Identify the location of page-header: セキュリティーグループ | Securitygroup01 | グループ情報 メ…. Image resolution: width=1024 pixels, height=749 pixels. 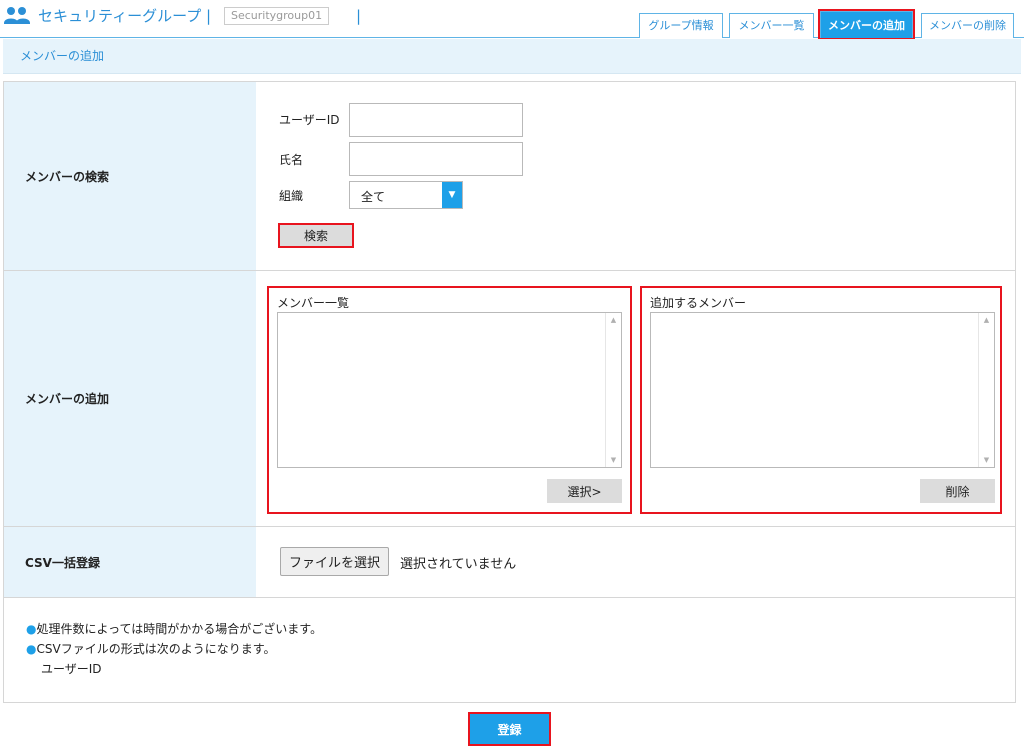
(512, 20).